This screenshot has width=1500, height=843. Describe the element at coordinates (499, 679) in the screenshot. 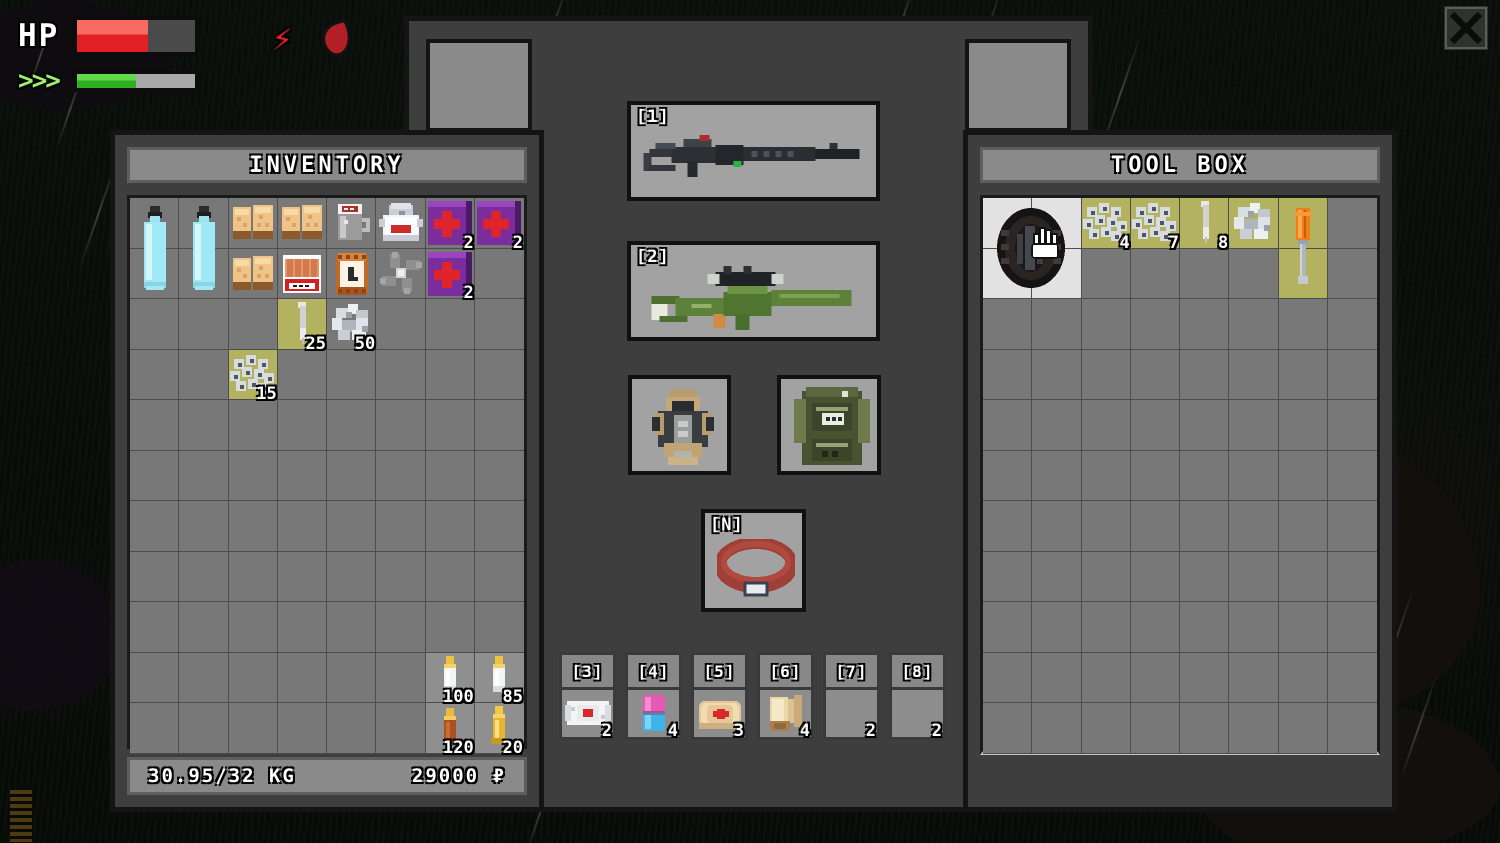

I see `item-ammo-white: 85` at that location.